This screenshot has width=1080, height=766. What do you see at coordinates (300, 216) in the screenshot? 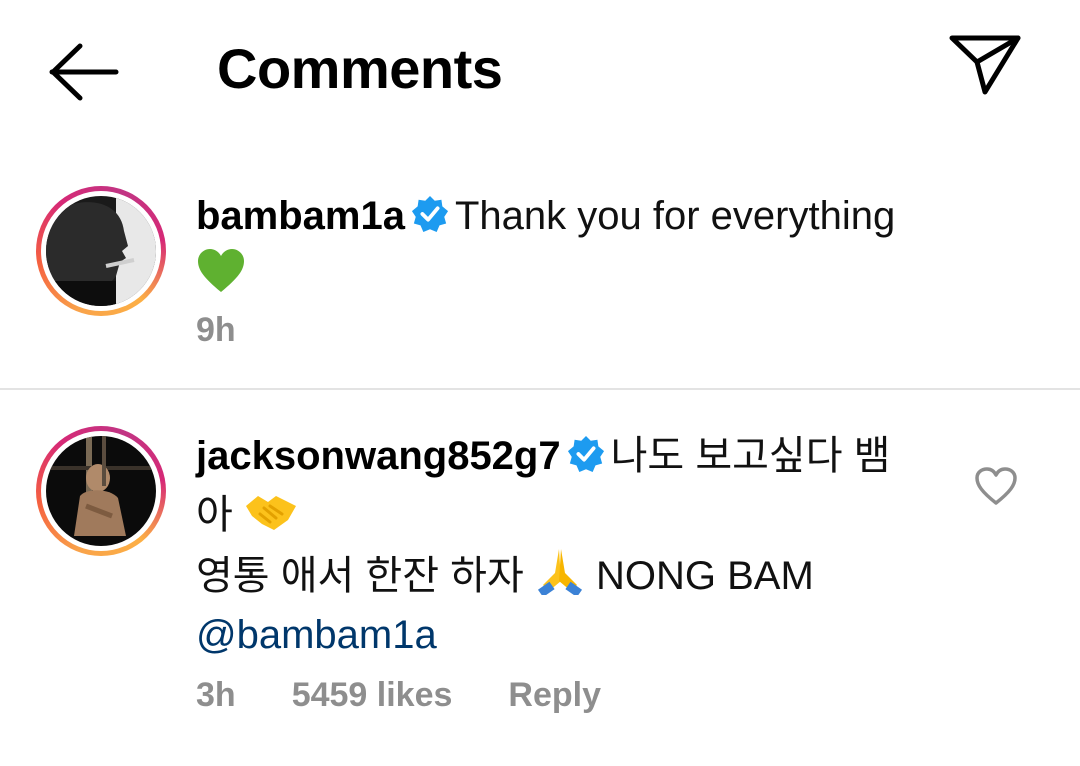
I see `comment-username: bambam1a` at bounding box center [300, 216].